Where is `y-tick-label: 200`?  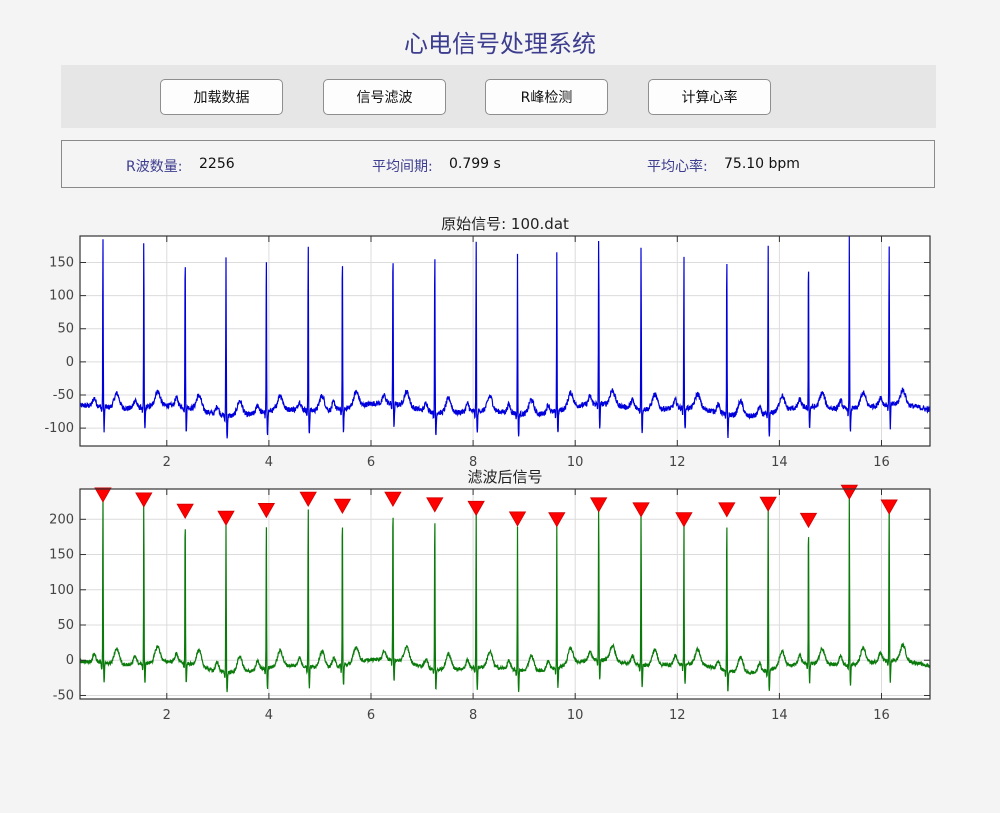
y-tick-label: 200 is located at coordinates (61, 519).